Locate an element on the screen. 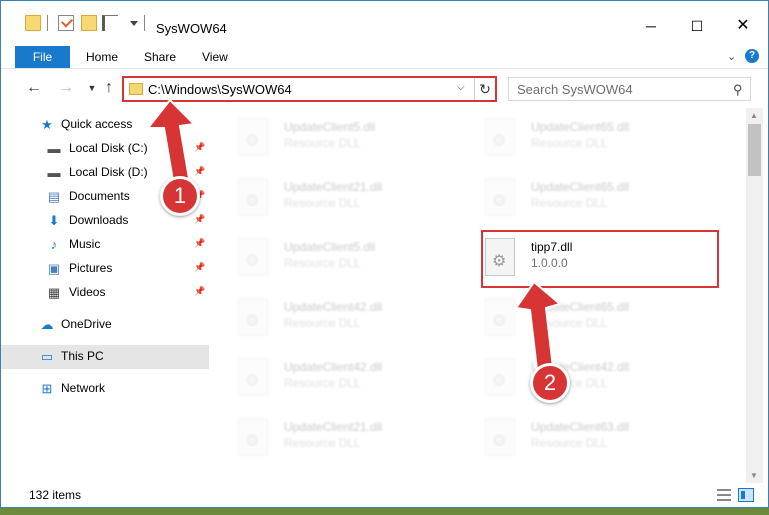  toolbar-divider is located at coordinates (47, 23).